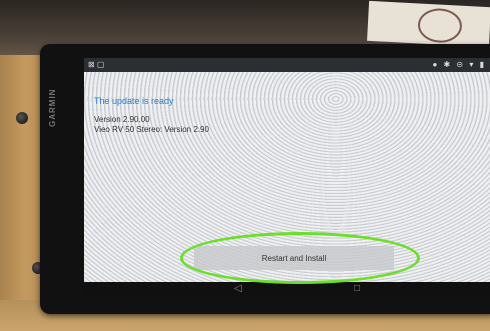 This screenshot has width=490, height=331. What do you see at coordinates (294, 258) in the screenshot?
I see `restart-and-install-button: Restart and Install` at bounding box center [294, 258].